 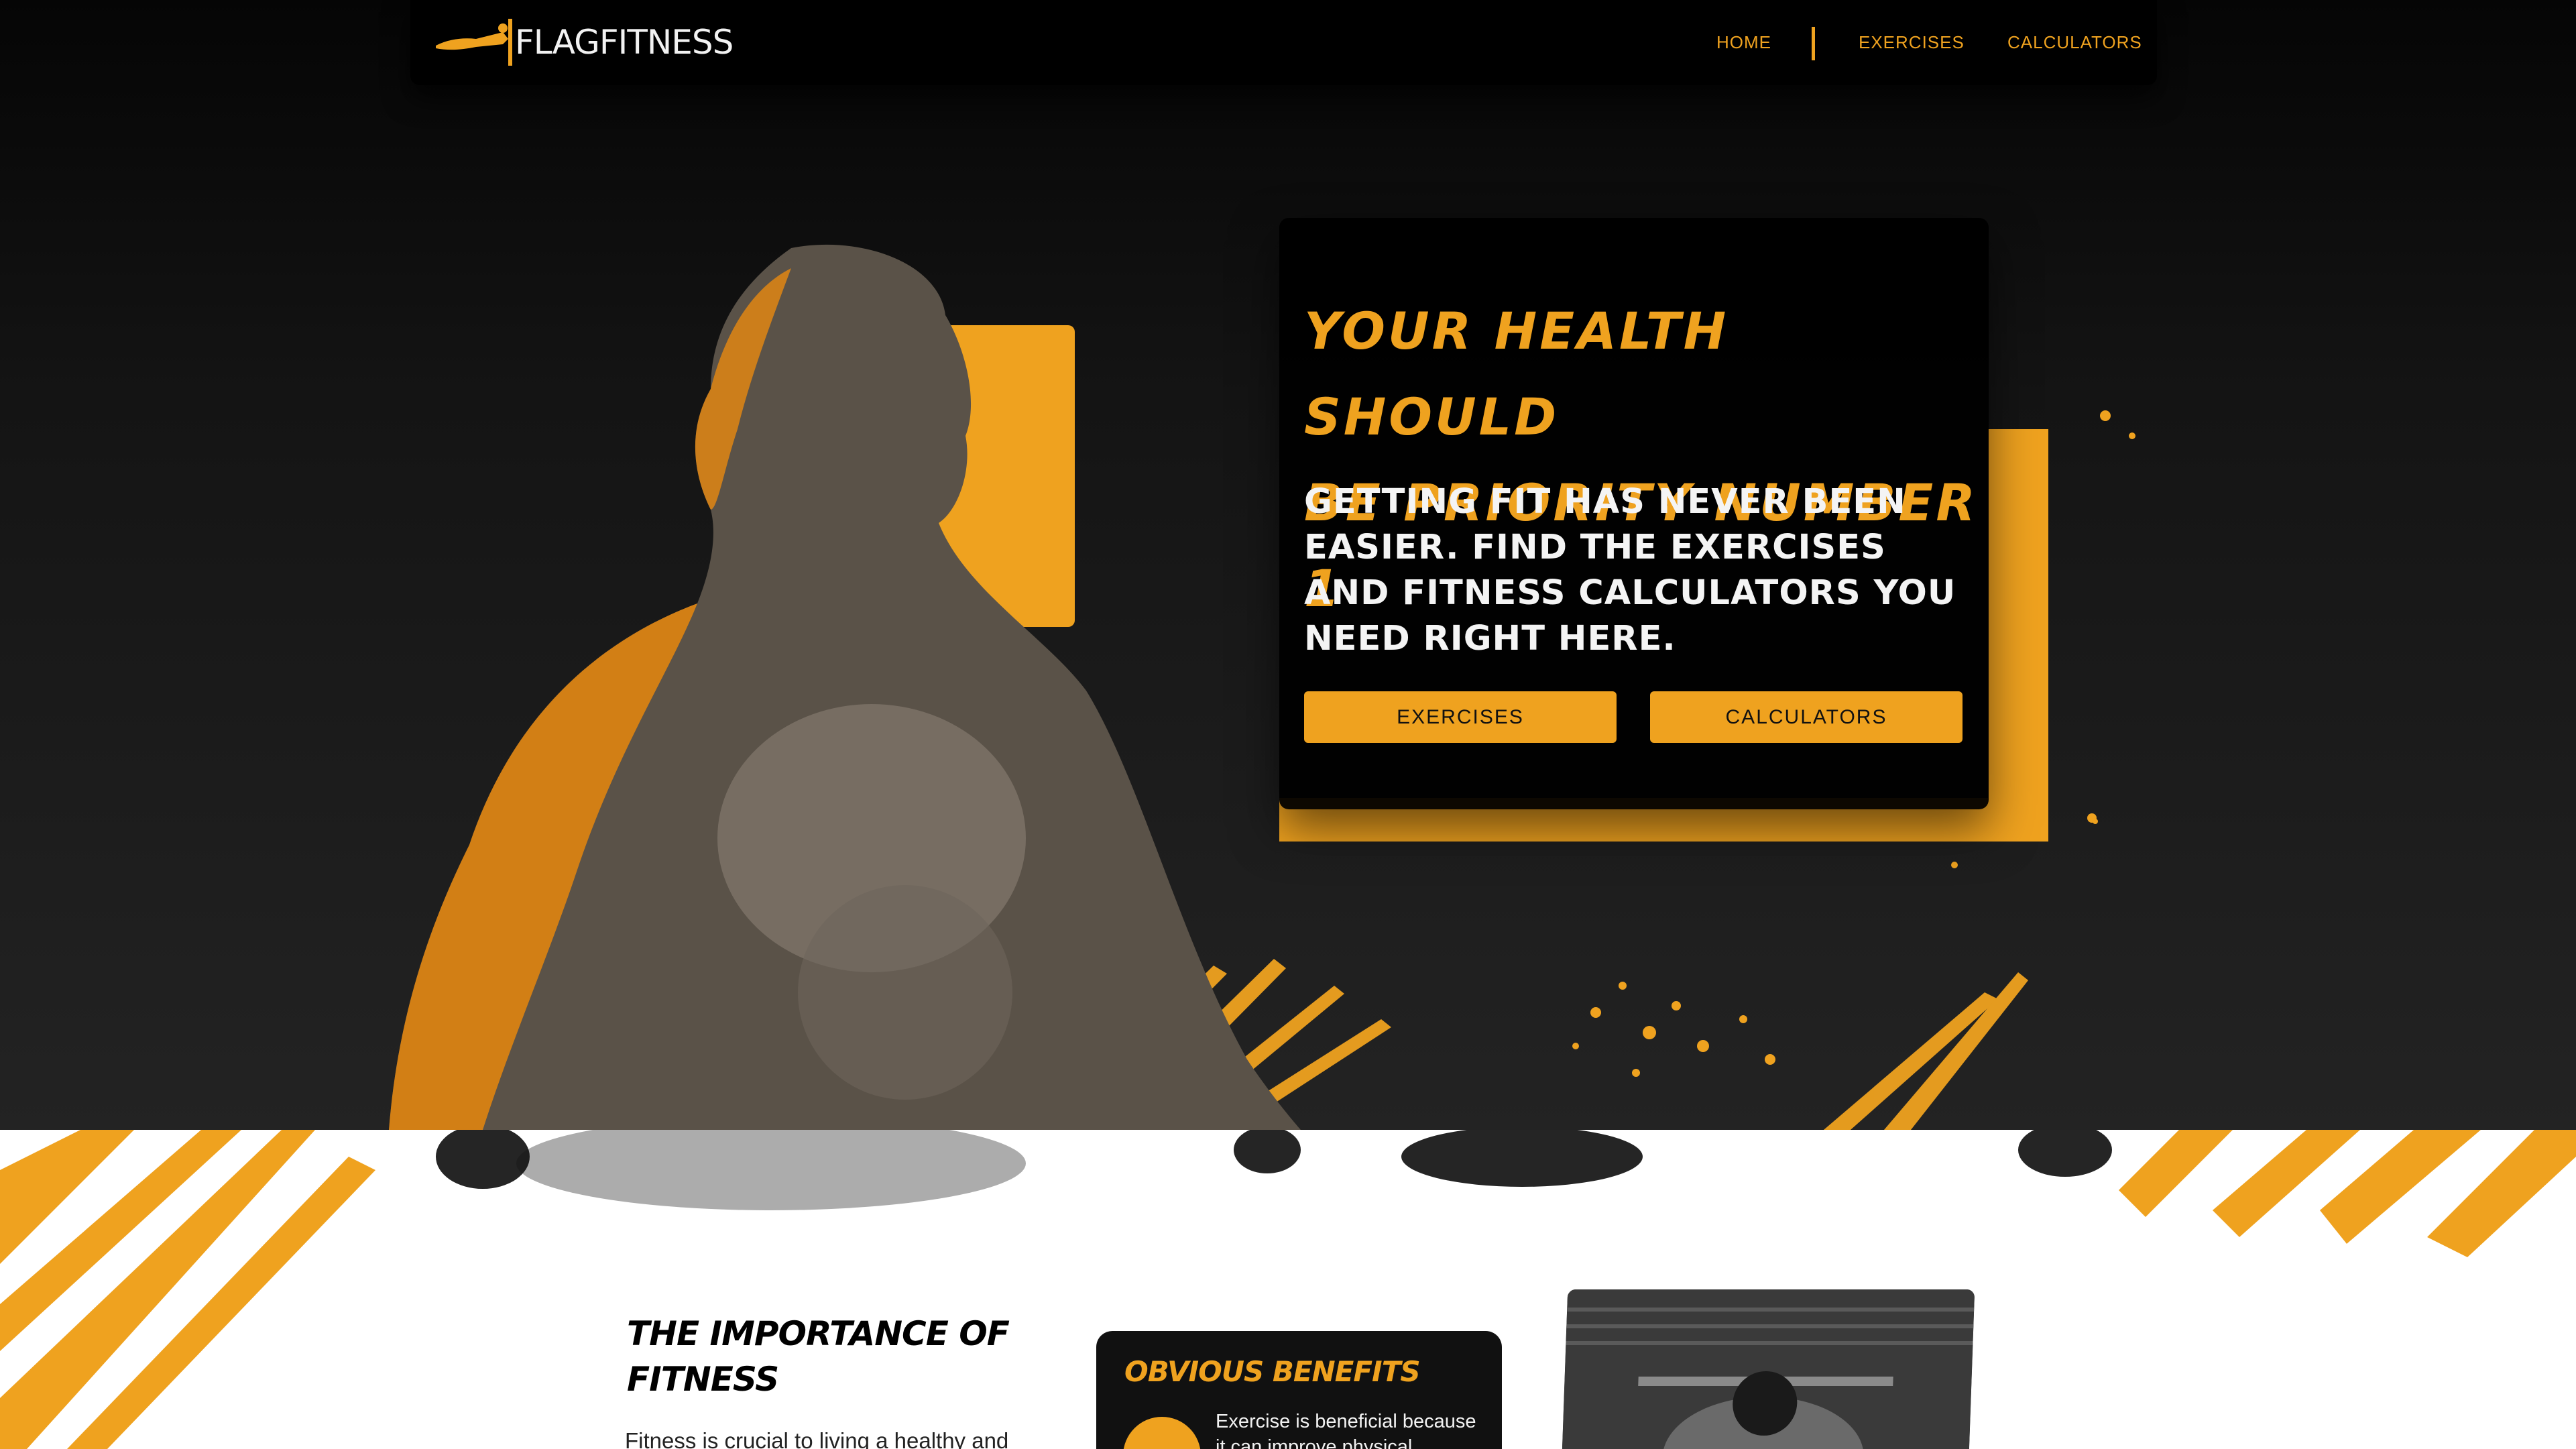 What do you see at coordinates (1912, 42) in the screenshot?
I see `nav-exercises-link: EXERCISES` at bounding box center [1912, 42].